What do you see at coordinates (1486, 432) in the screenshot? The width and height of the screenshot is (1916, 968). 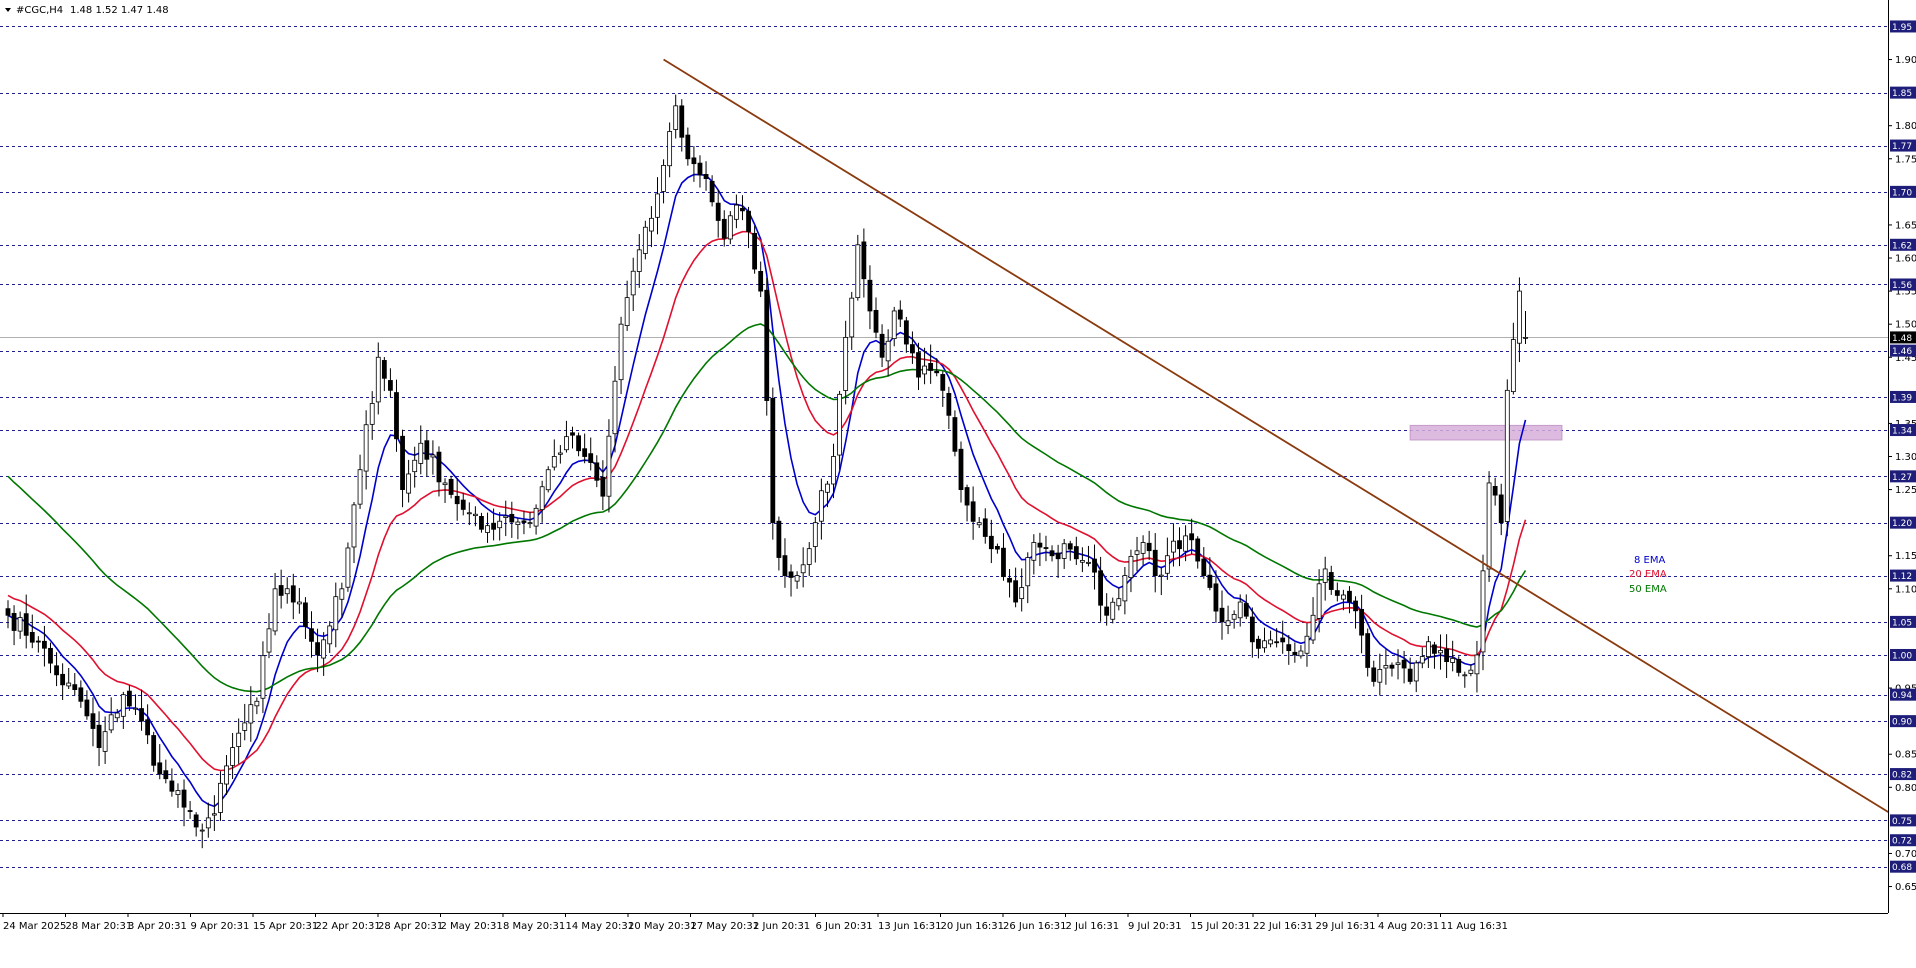 I see `resistance-zone-rect` at bounding box center [1486, 432].